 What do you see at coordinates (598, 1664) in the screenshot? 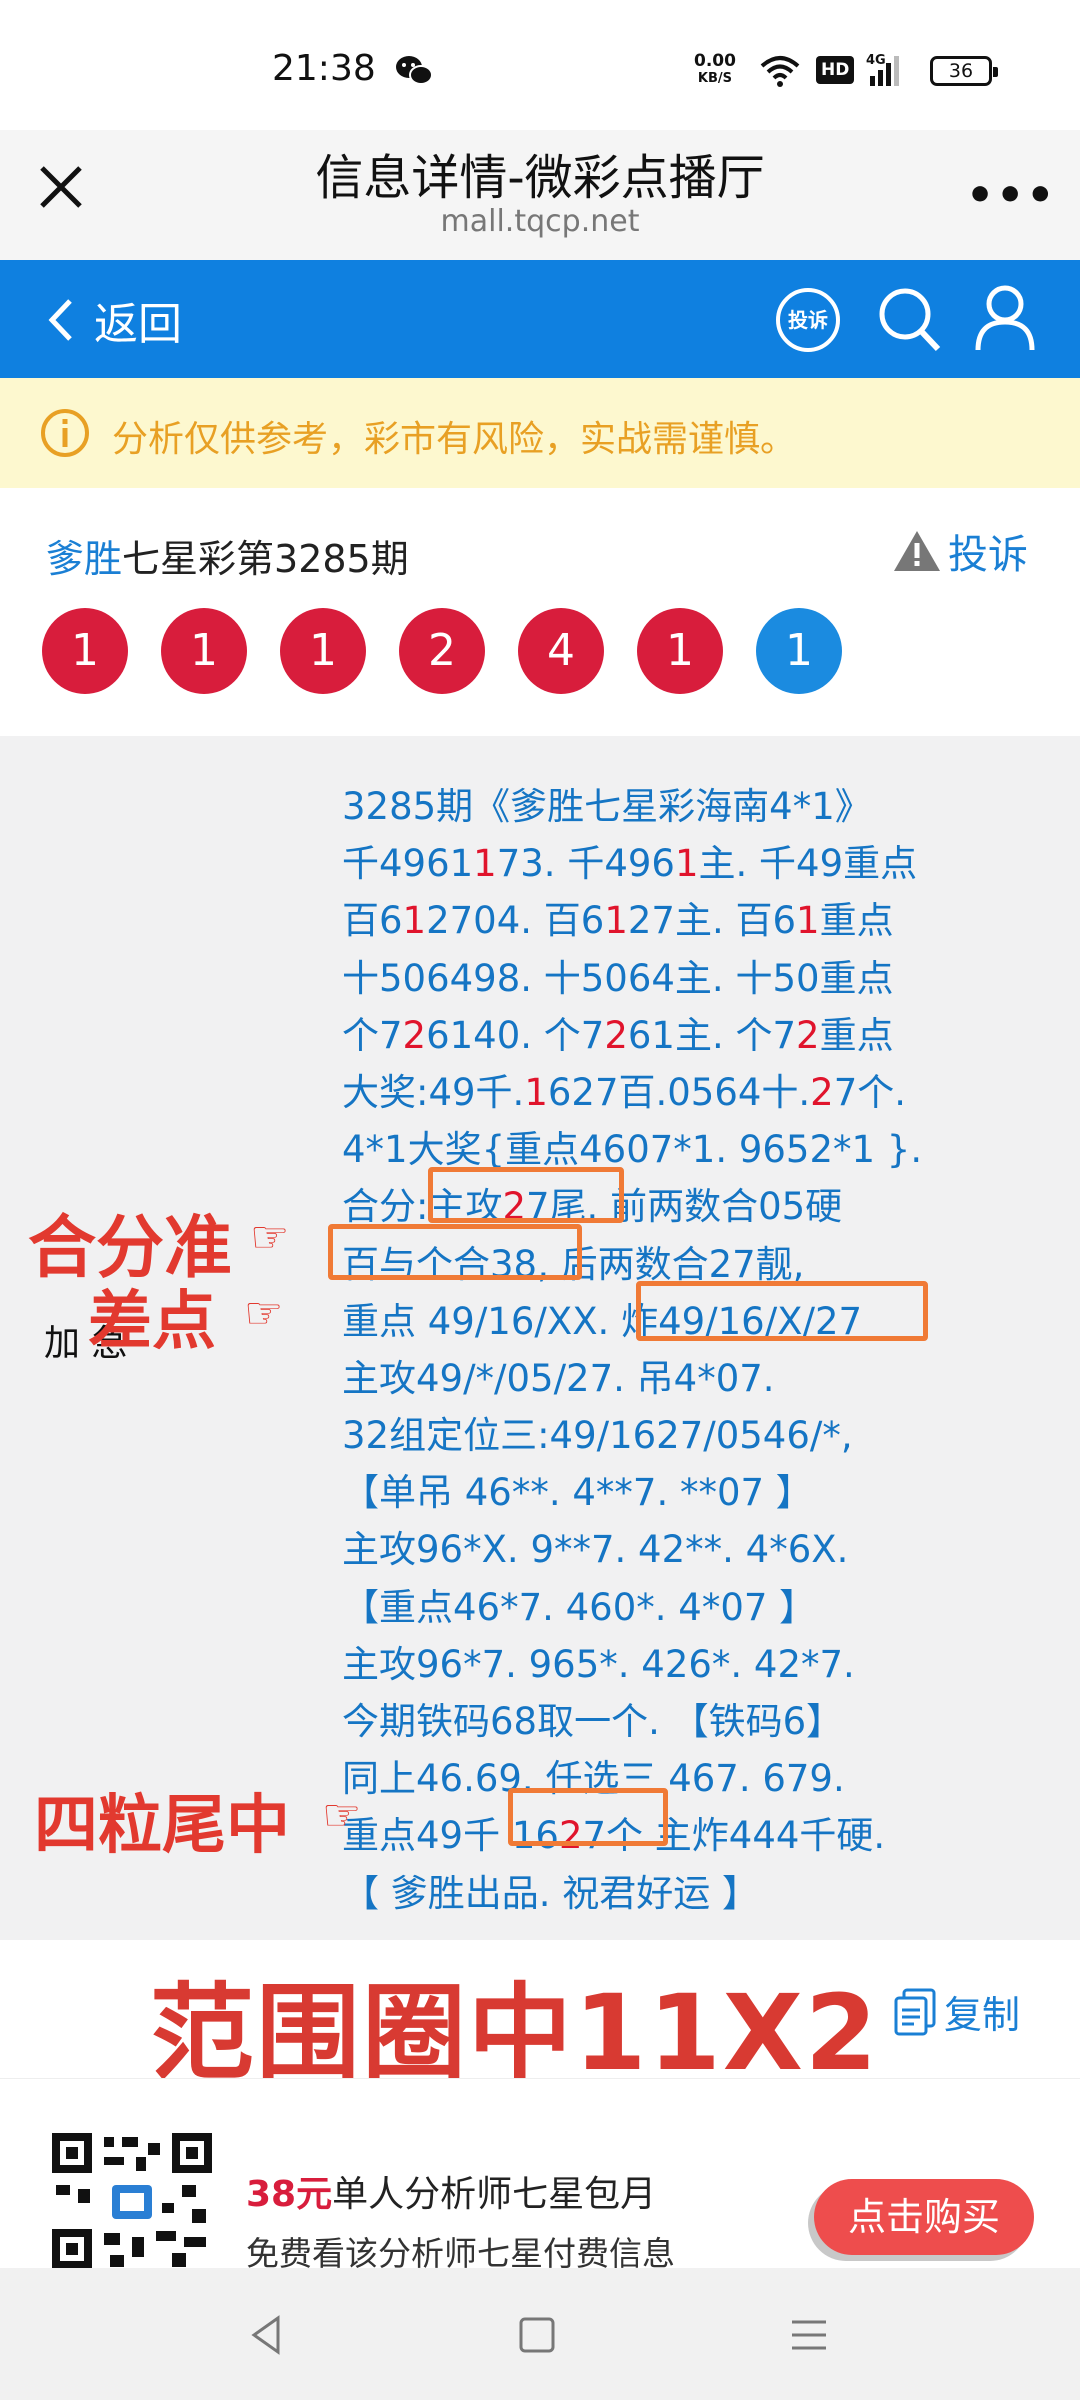
I see `line-segment: 主攻96*7. 965*. 426*. 42*7.` at bounding box center [598, 1664].